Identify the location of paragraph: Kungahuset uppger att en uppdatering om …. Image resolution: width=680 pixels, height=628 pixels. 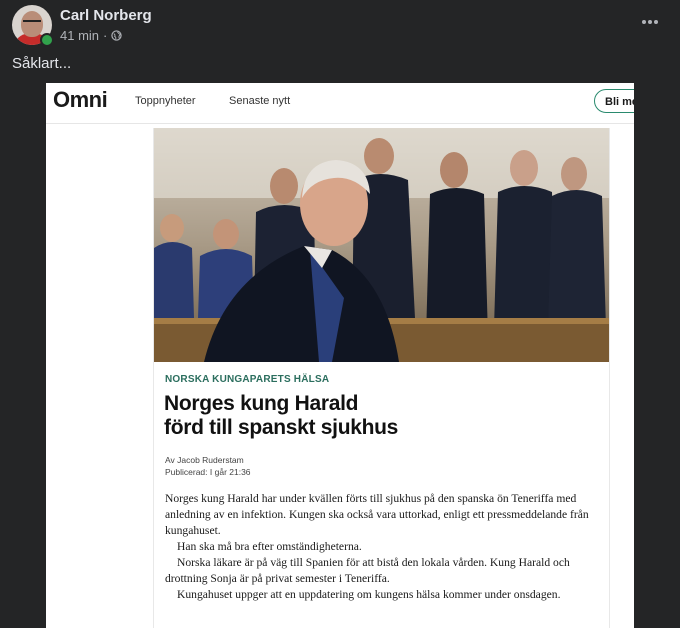
(369, 594).